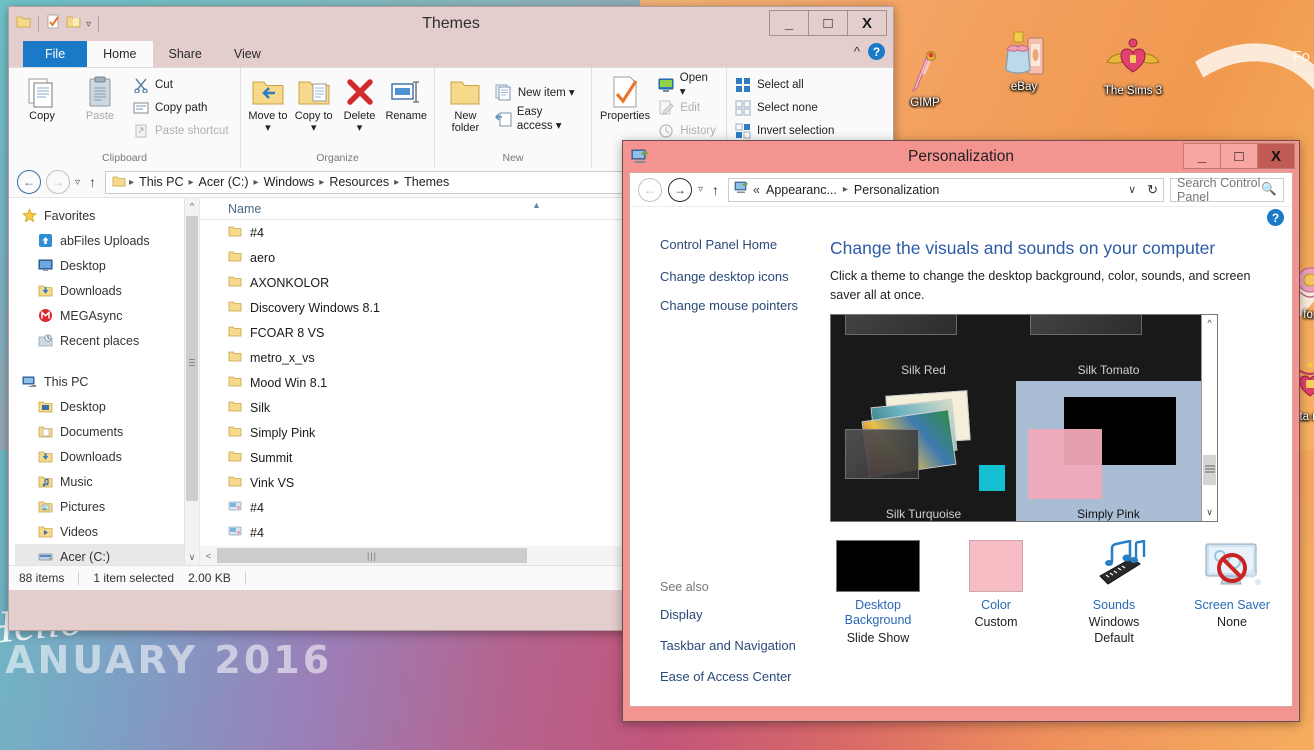 This screenshot has height=750, width=1314. Describe the element at coordinates (1209, 512) in the screenshot. I see `theme-scroll-down-icon: ∨` at that location.